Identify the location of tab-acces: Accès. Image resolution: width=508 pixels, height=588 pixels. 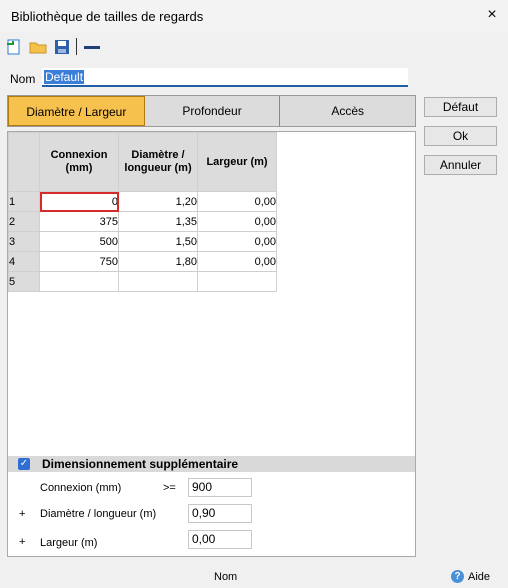
(348, 111).